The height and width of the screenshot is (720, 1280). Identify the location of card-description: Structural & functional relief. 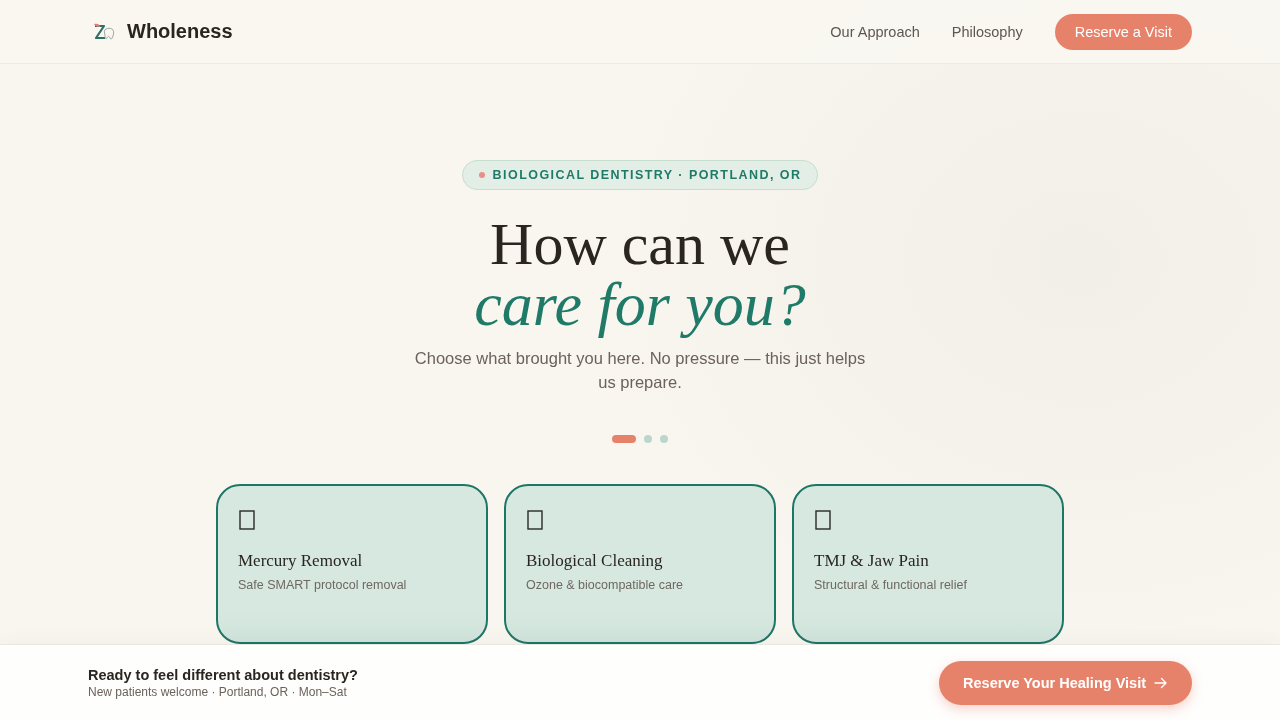
(891, 585).